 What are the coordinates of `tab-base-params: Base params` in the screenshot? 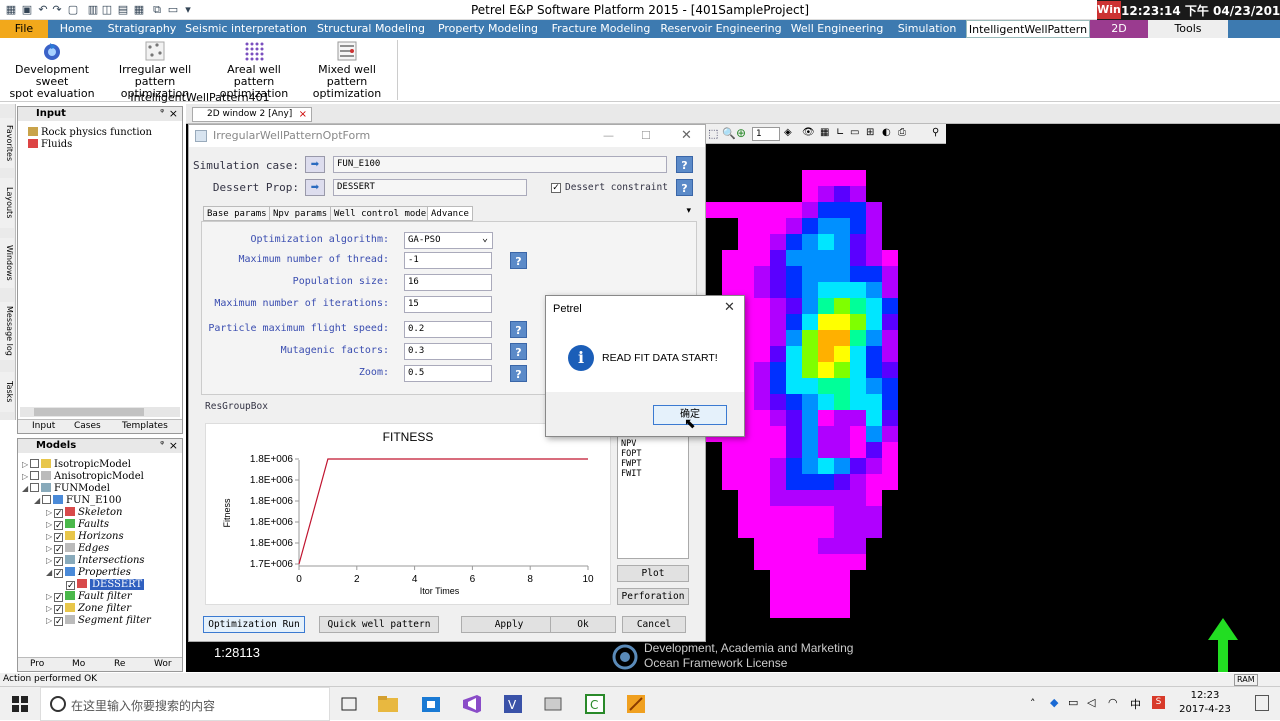 It's located at (237, 213).